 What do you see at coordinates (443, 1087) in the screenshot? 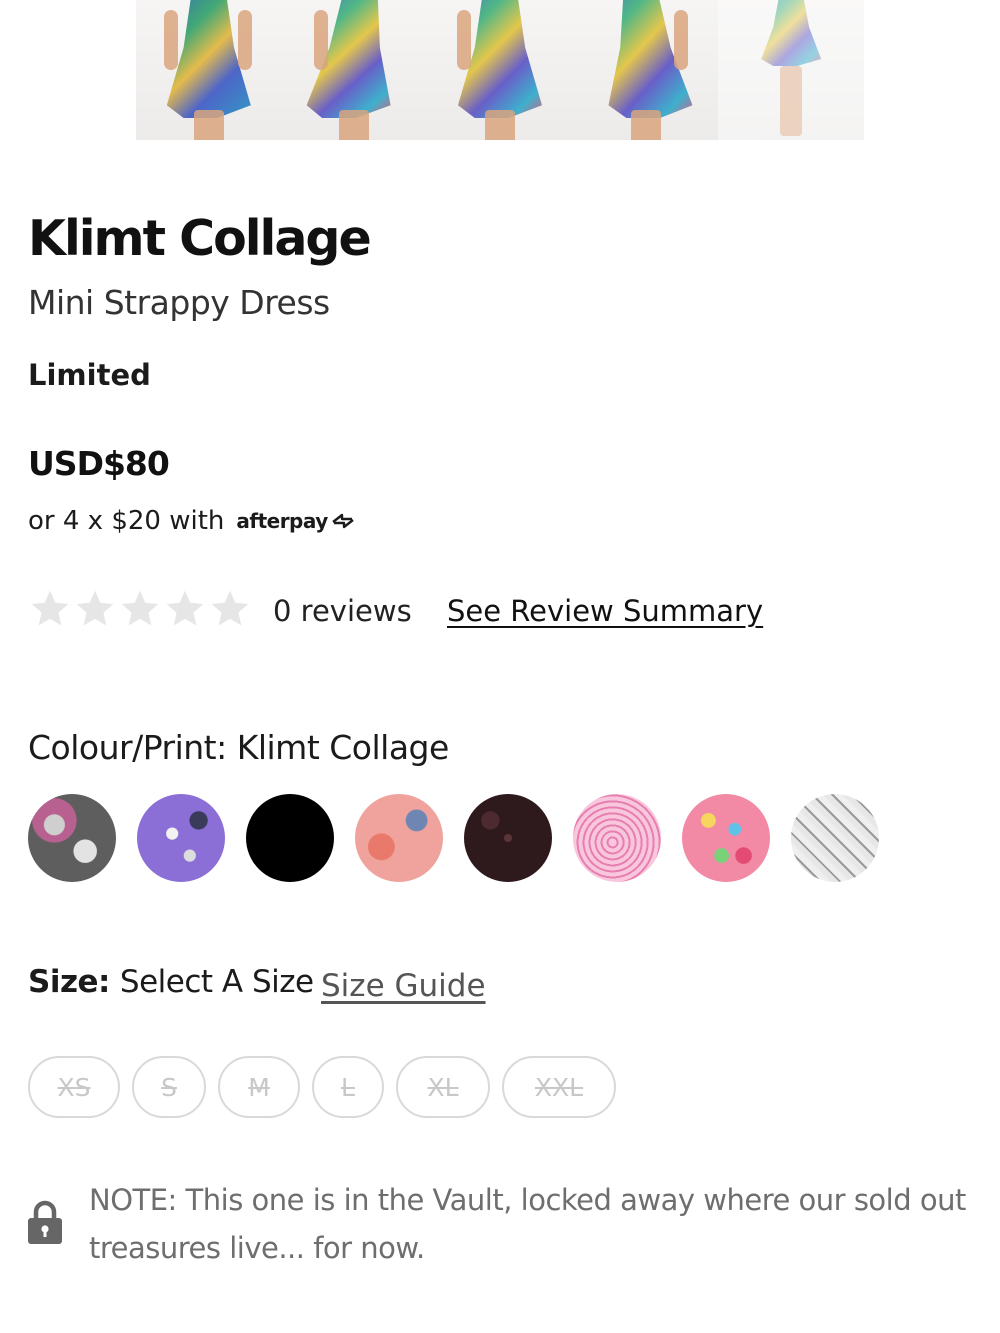
I see `size-option-xl: XL` at bounding box center [443, 1087].